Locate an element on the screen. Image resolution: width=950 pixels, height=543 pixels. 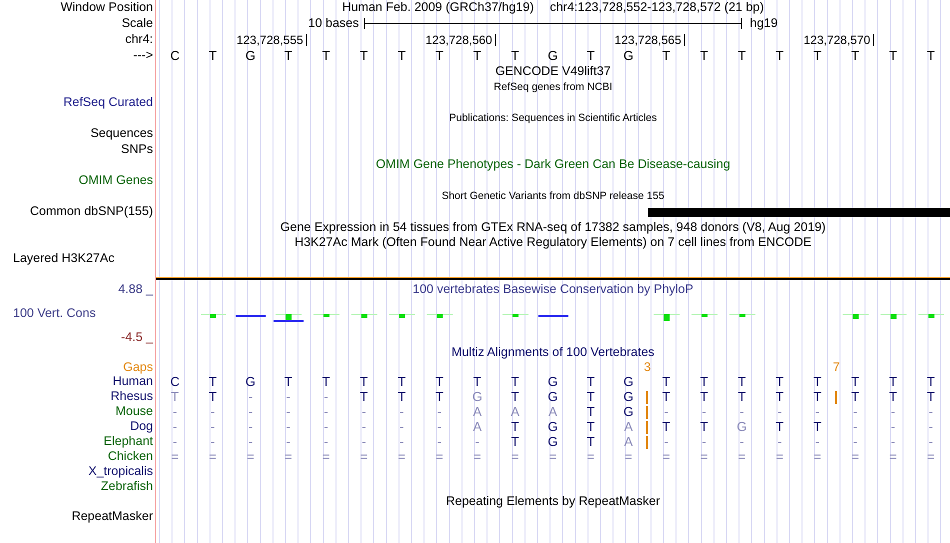
track-label: RepeatMasker is located at coordinates (112, 517).